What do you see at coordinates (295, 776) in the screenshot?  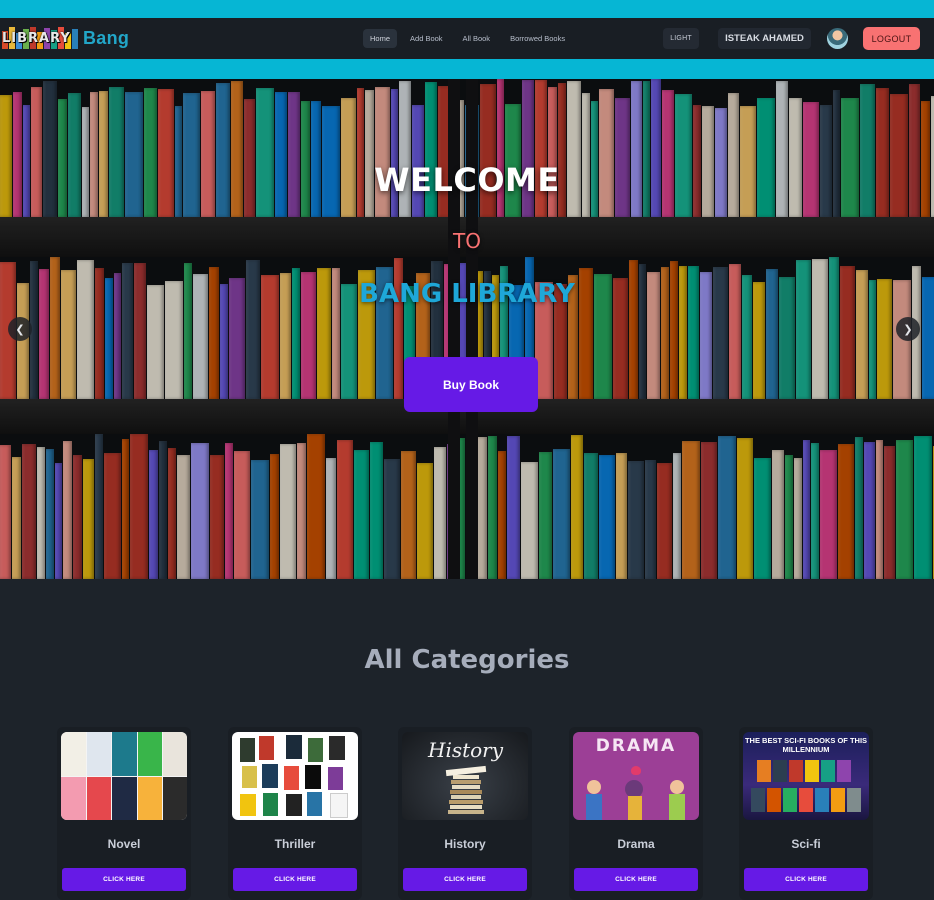 I see `category-image-thriller` at bounding box center [295, 776].